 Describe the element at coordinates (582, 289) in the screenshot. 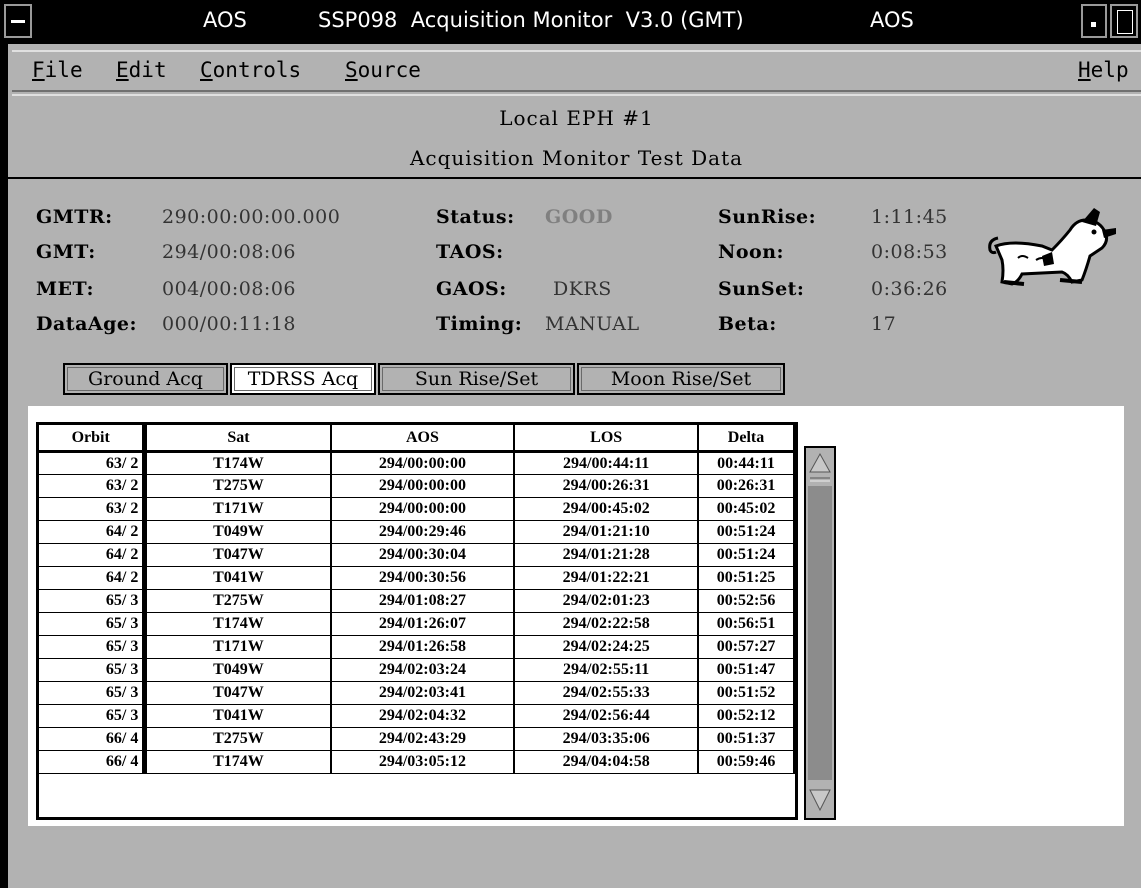

I see `gaos-value: DKRS` at that location.